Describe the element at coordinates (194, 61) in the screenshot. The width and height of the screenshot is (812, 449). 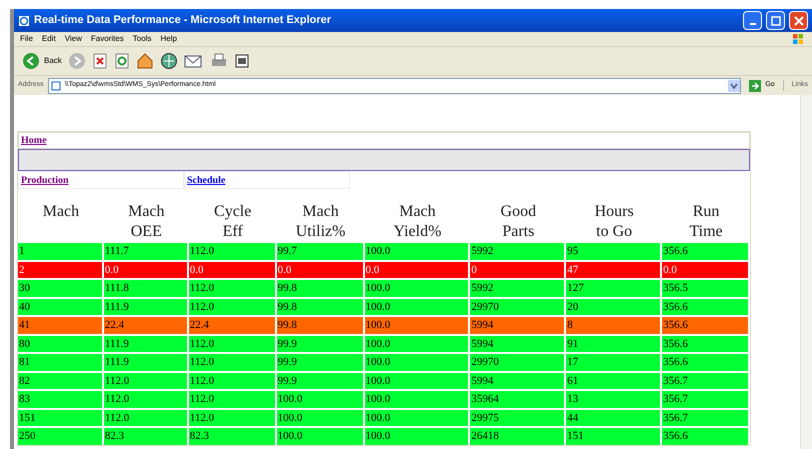
I see `mail-icon` at that location.